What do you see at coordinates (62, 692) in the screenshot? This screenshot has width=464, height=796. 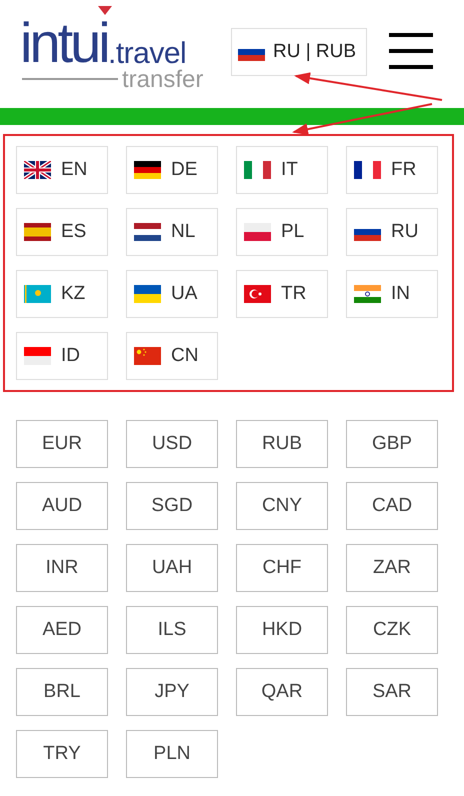 I see `currency-option: BRL` at bounding box center [62, 692].